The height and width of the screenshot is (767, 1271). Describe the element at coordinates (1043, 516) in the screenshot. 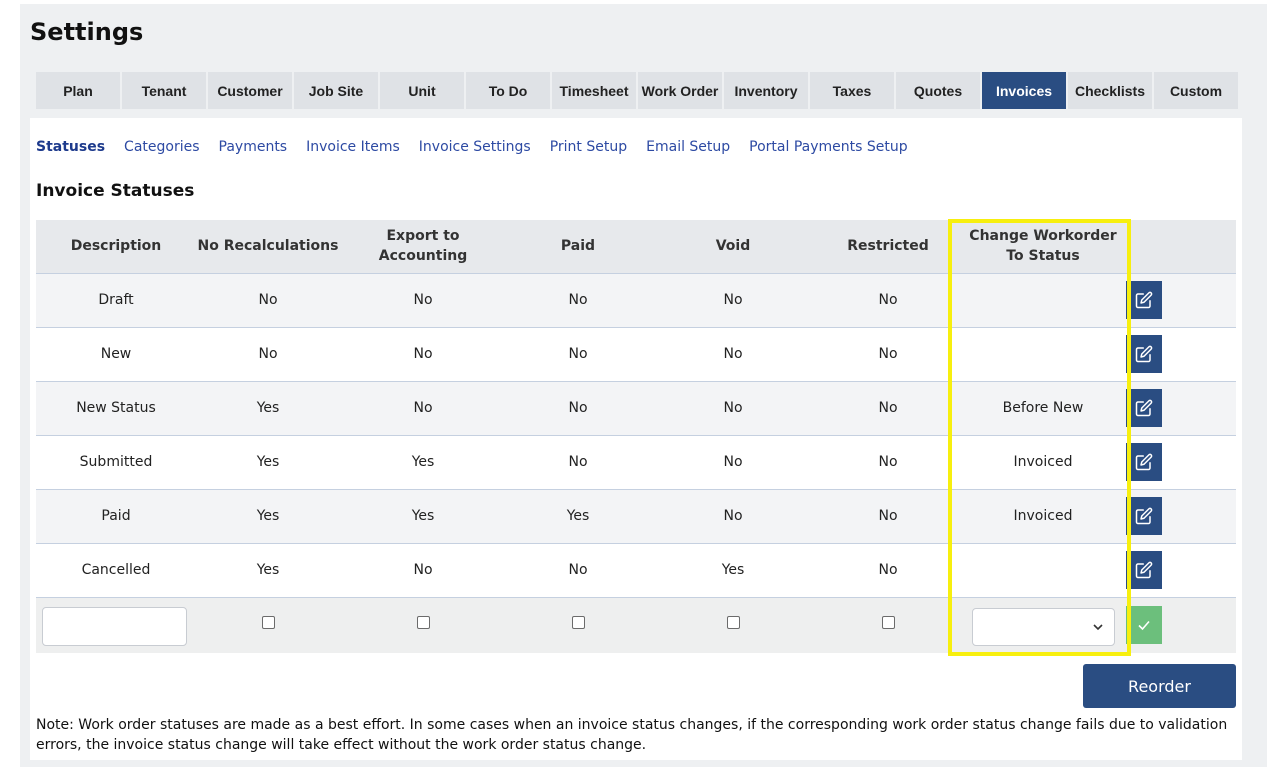

I see `cell-change-to: Invoiced` at that location.